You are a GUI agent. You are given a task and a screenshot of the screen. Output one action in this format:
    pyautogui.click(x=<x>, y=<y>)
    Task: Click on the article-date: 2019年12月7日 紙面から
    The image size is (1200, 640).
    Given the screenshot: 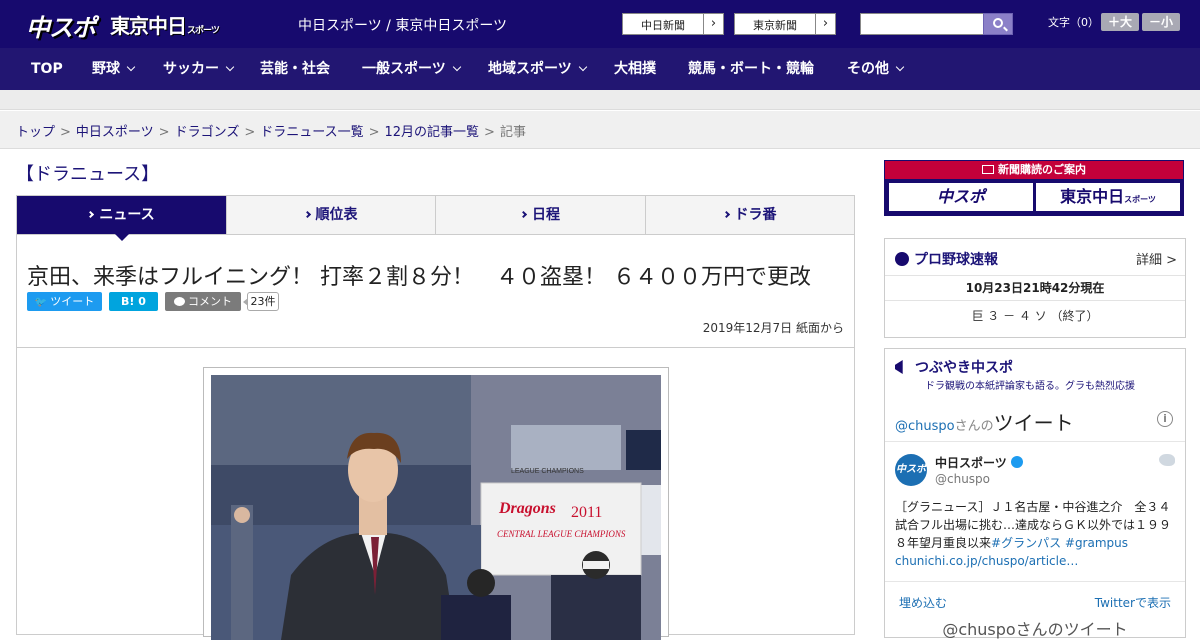 What is the action you would take?
    pyautogui.click(x=773, y=328)
    